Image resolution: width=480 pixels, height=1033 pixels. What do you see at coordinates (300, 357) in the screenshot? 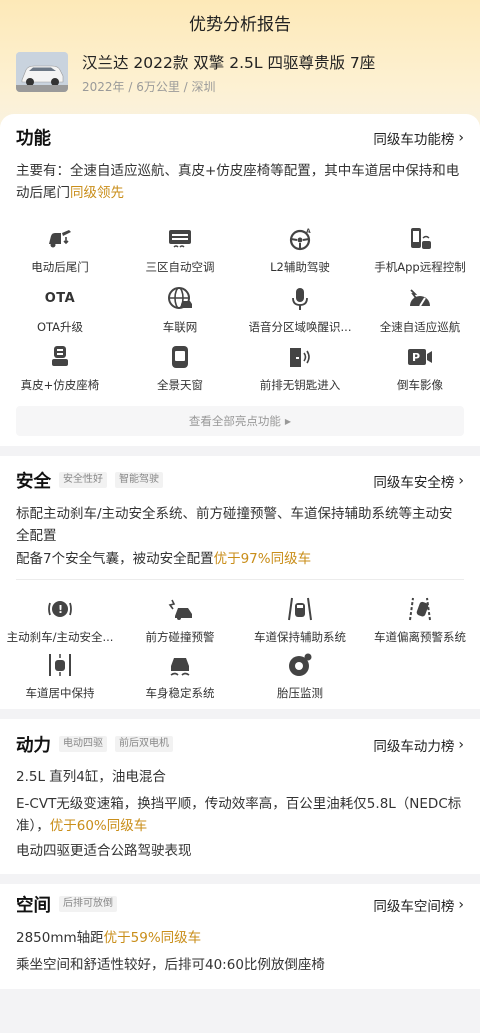
I see `keyless-entry-icon` at bounding box center [300, 357].